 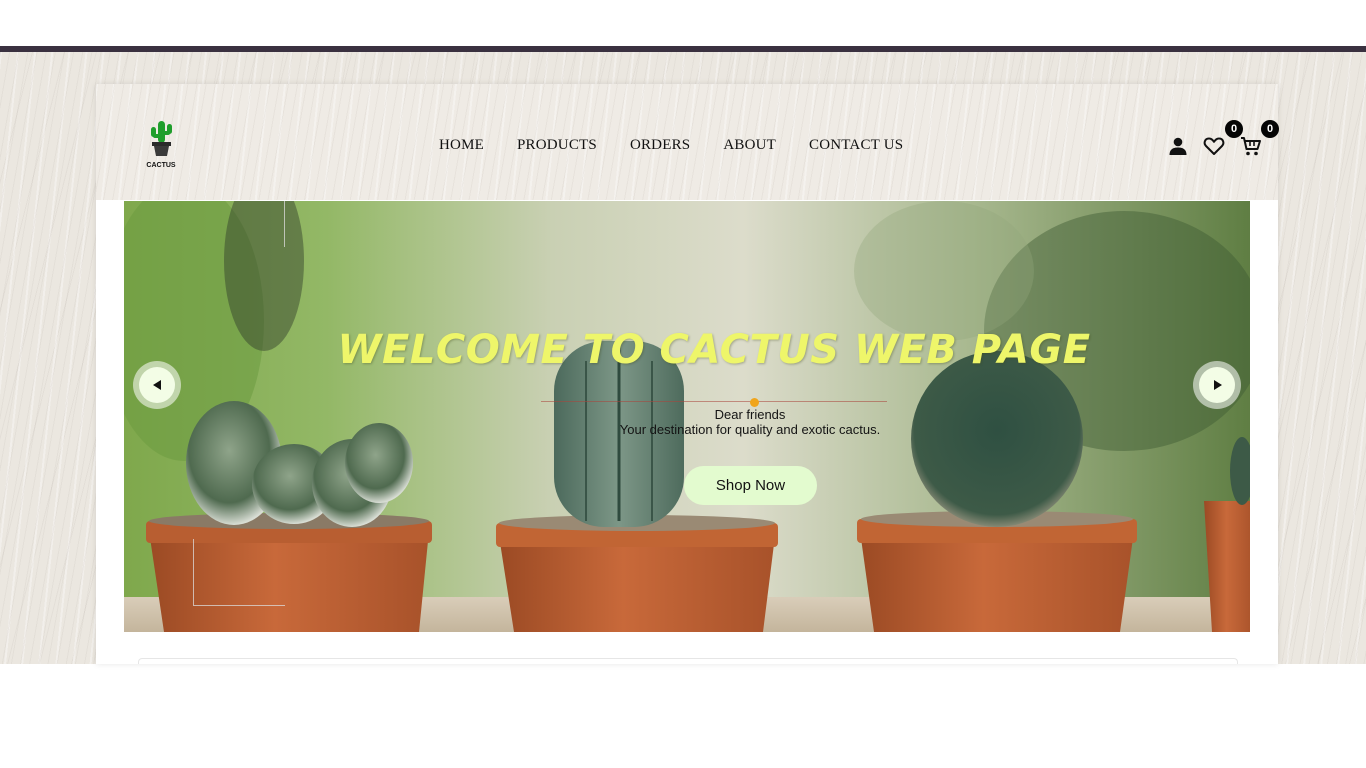 I want to click on nav-products: PRODUCTS, so click(x=557, y=147).